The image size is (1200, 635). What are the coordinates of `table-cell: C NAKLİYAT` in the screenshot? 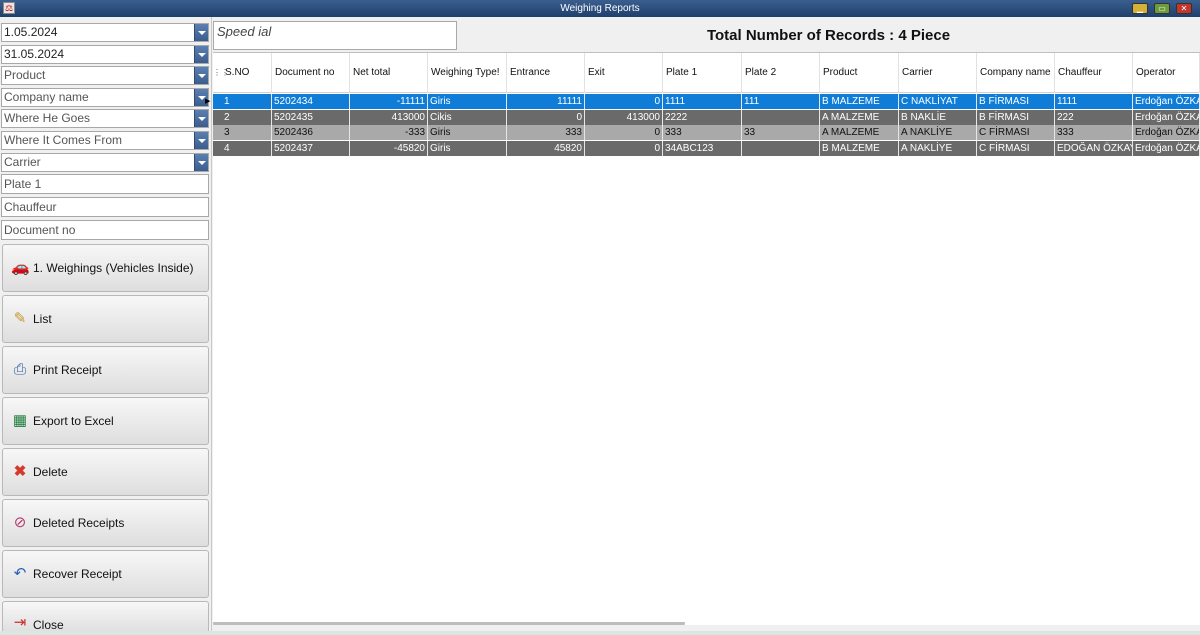 It's located at (938, 101).